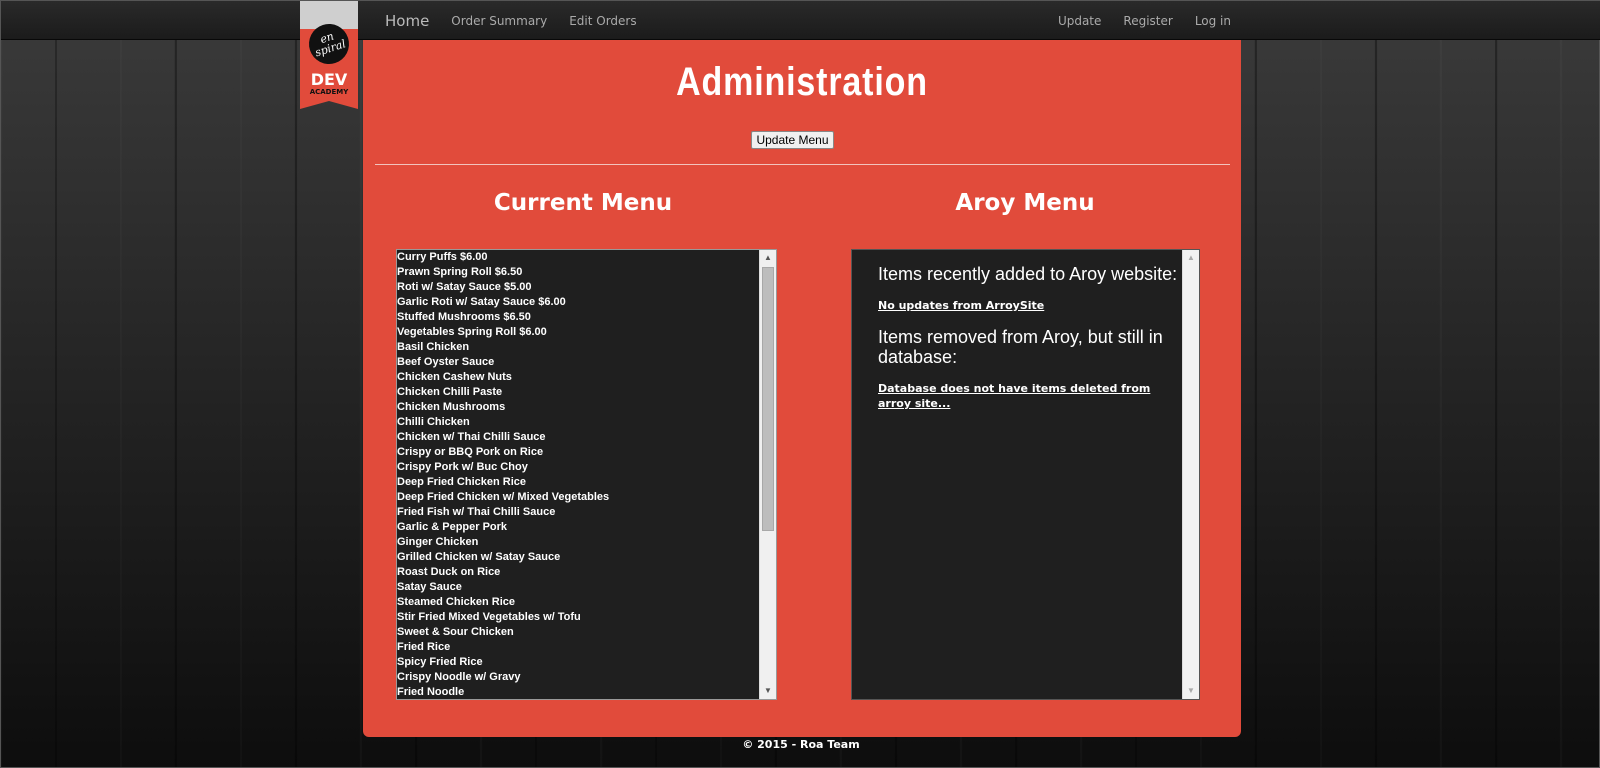 Image resolution: width=1600 pixels, height=768 pixels. Describe the element at coordinates (578, 317) in the screenshot. I see `menu-list-item: Stuffed Mushrooms $6.50` at that location.